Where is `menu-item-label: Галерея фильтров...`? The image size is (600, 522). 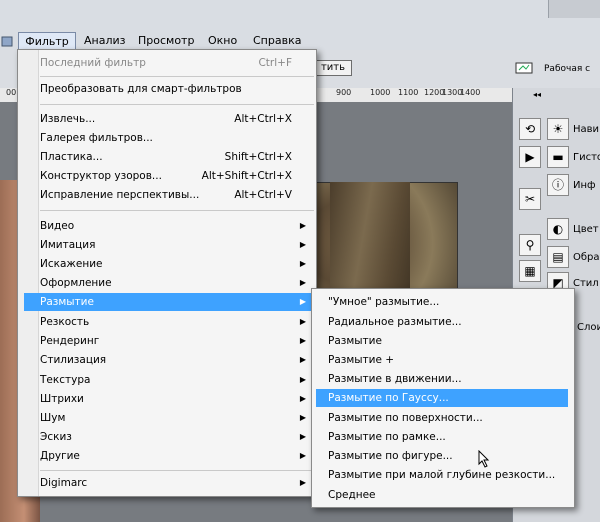 menu-item-label: Галерея фильтров... is located at coordinates (96, 138).